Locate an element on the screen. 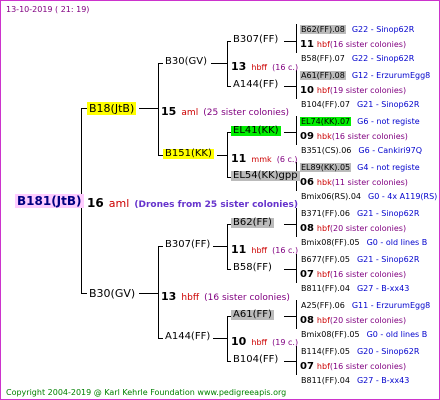  gen3-queen-4: EL54(KK)gpp is located at coordinates (265, 176).